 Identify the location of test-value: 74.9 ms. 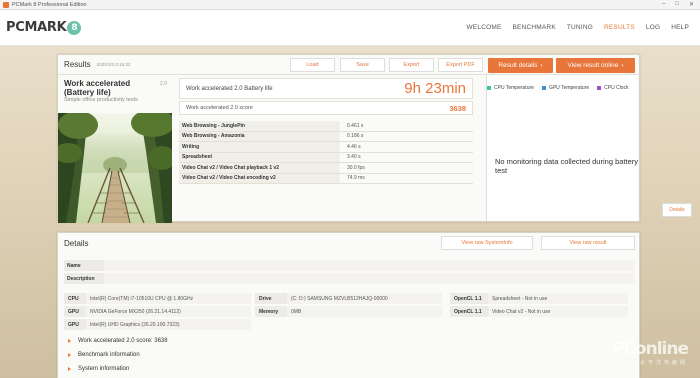
(356, 178).